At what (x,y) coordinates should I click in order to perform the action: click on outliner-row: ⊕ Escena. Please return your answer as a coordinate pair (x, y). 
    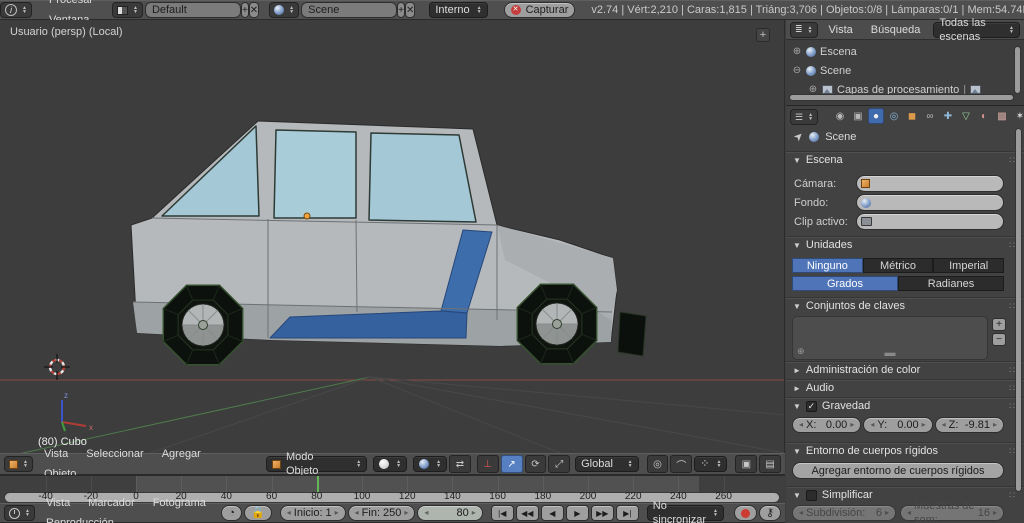
    Looking at the image, I should click on (905, 51).